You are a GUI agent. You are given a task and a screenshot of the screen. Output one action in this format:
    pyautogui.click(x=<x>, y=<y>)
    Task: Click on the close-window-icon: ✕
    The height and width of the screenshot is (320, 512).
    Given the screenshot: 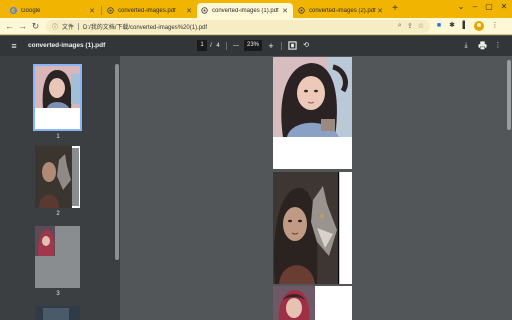 What is the action you would take?
    pyautogui.click(x=504, y=6)
    